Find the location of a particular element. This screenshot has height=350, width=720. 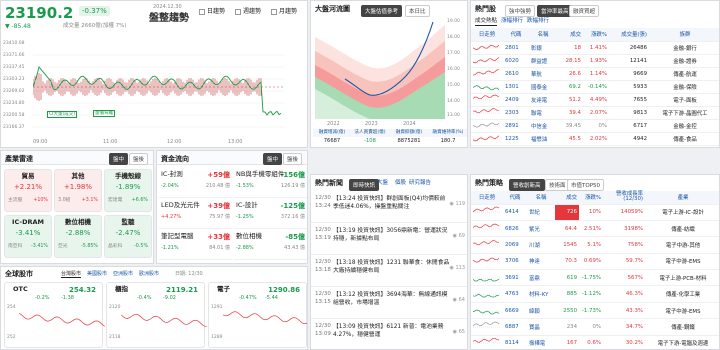

tab-news-market: 大盤 is located at coordinates (382, 183).